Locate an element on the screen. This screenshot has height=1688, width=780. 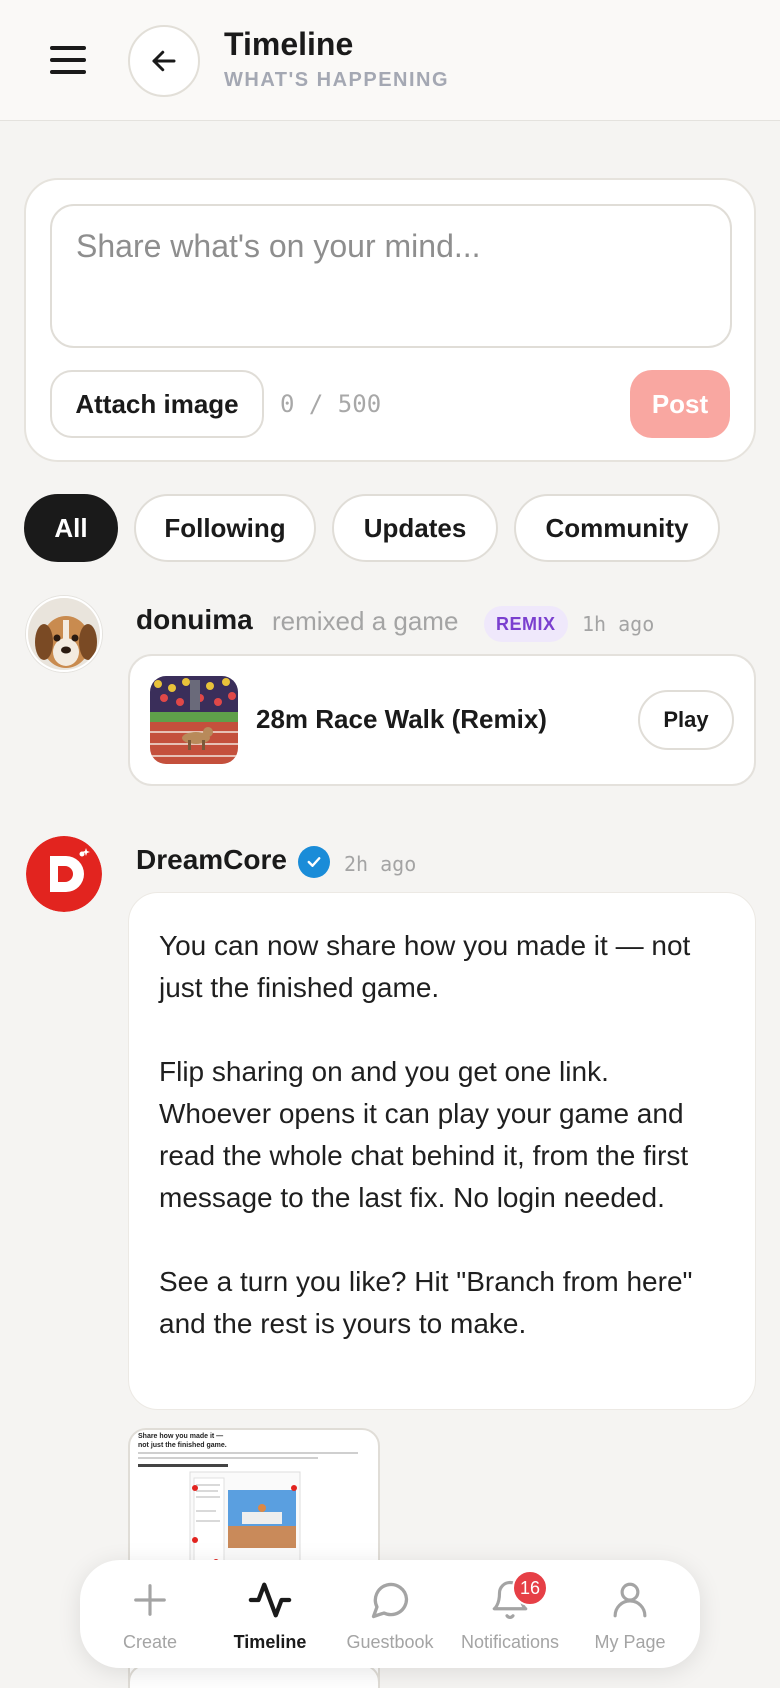
nav-label: Create is located at coordinates (150, 1642).